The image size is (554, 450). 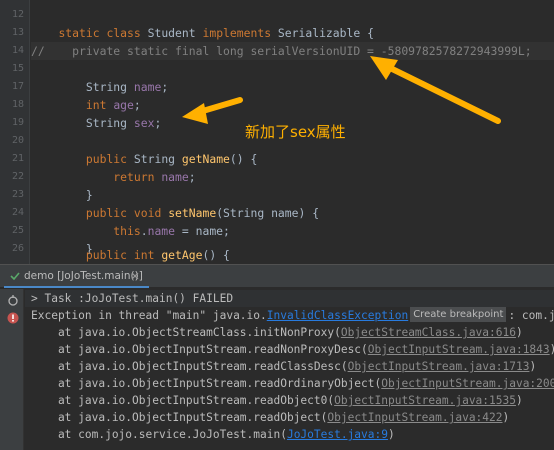 What do you see at coordinates (17, 176) in the screenshot?
I see `line-number: 22` at bounding box center [17, 176].